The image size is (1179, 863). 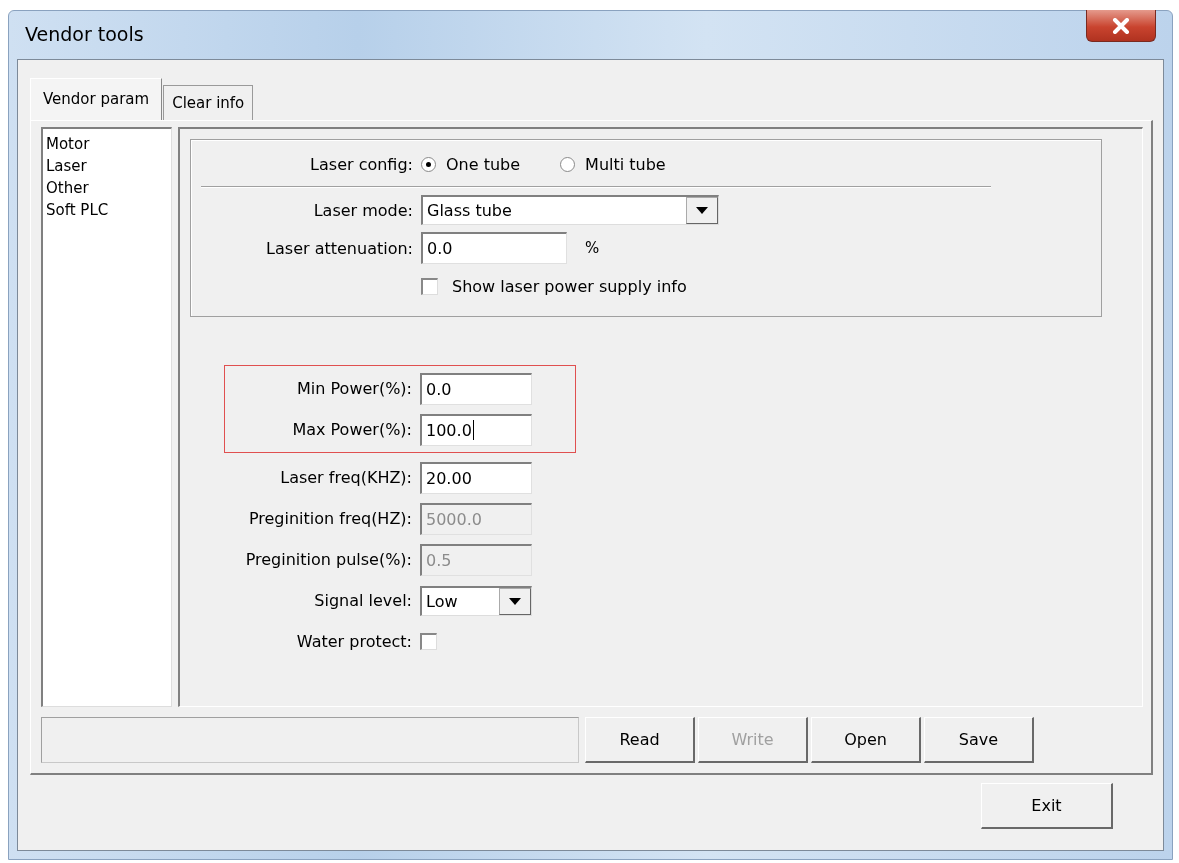 What do you see at coordinates (107, 210) in the screenshot?
I see `category-item: Soft PLC` at bounding box center [107, 210].